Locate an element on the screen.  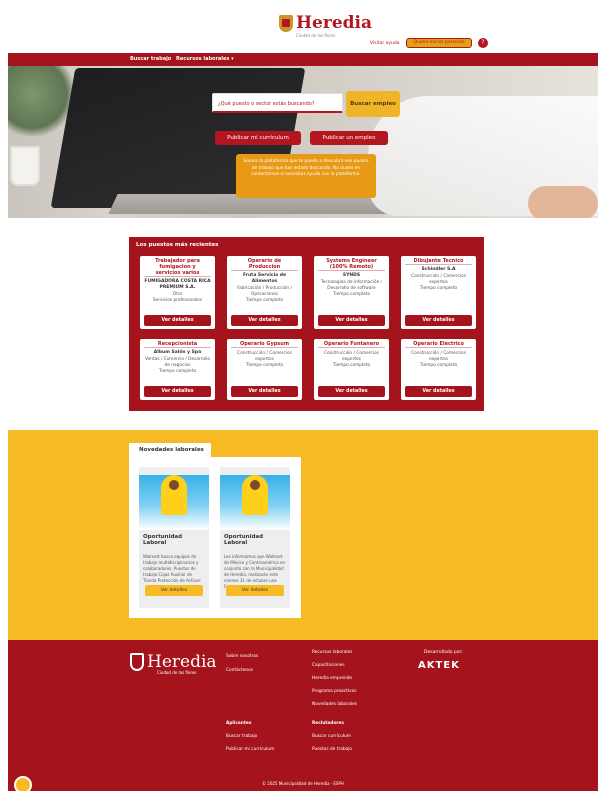
footer-link-puestos: Puestos de trabajo is located at coordinates (332, 749).